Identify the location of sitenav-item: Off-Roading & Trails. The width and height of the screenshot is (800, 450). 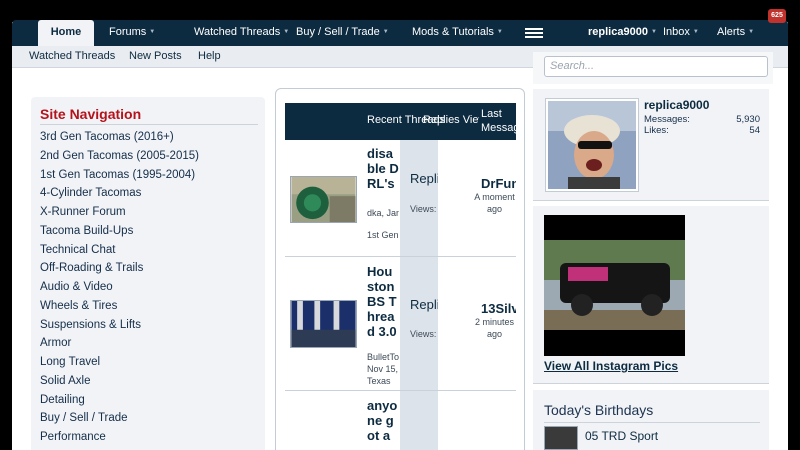
(119, 268).